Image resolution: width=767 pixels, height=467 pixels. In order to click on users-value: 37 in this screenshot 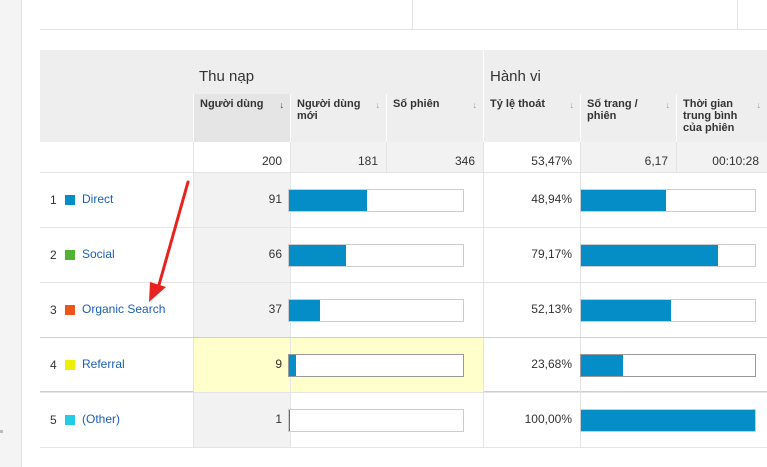, I will do `click(275, 309)`.